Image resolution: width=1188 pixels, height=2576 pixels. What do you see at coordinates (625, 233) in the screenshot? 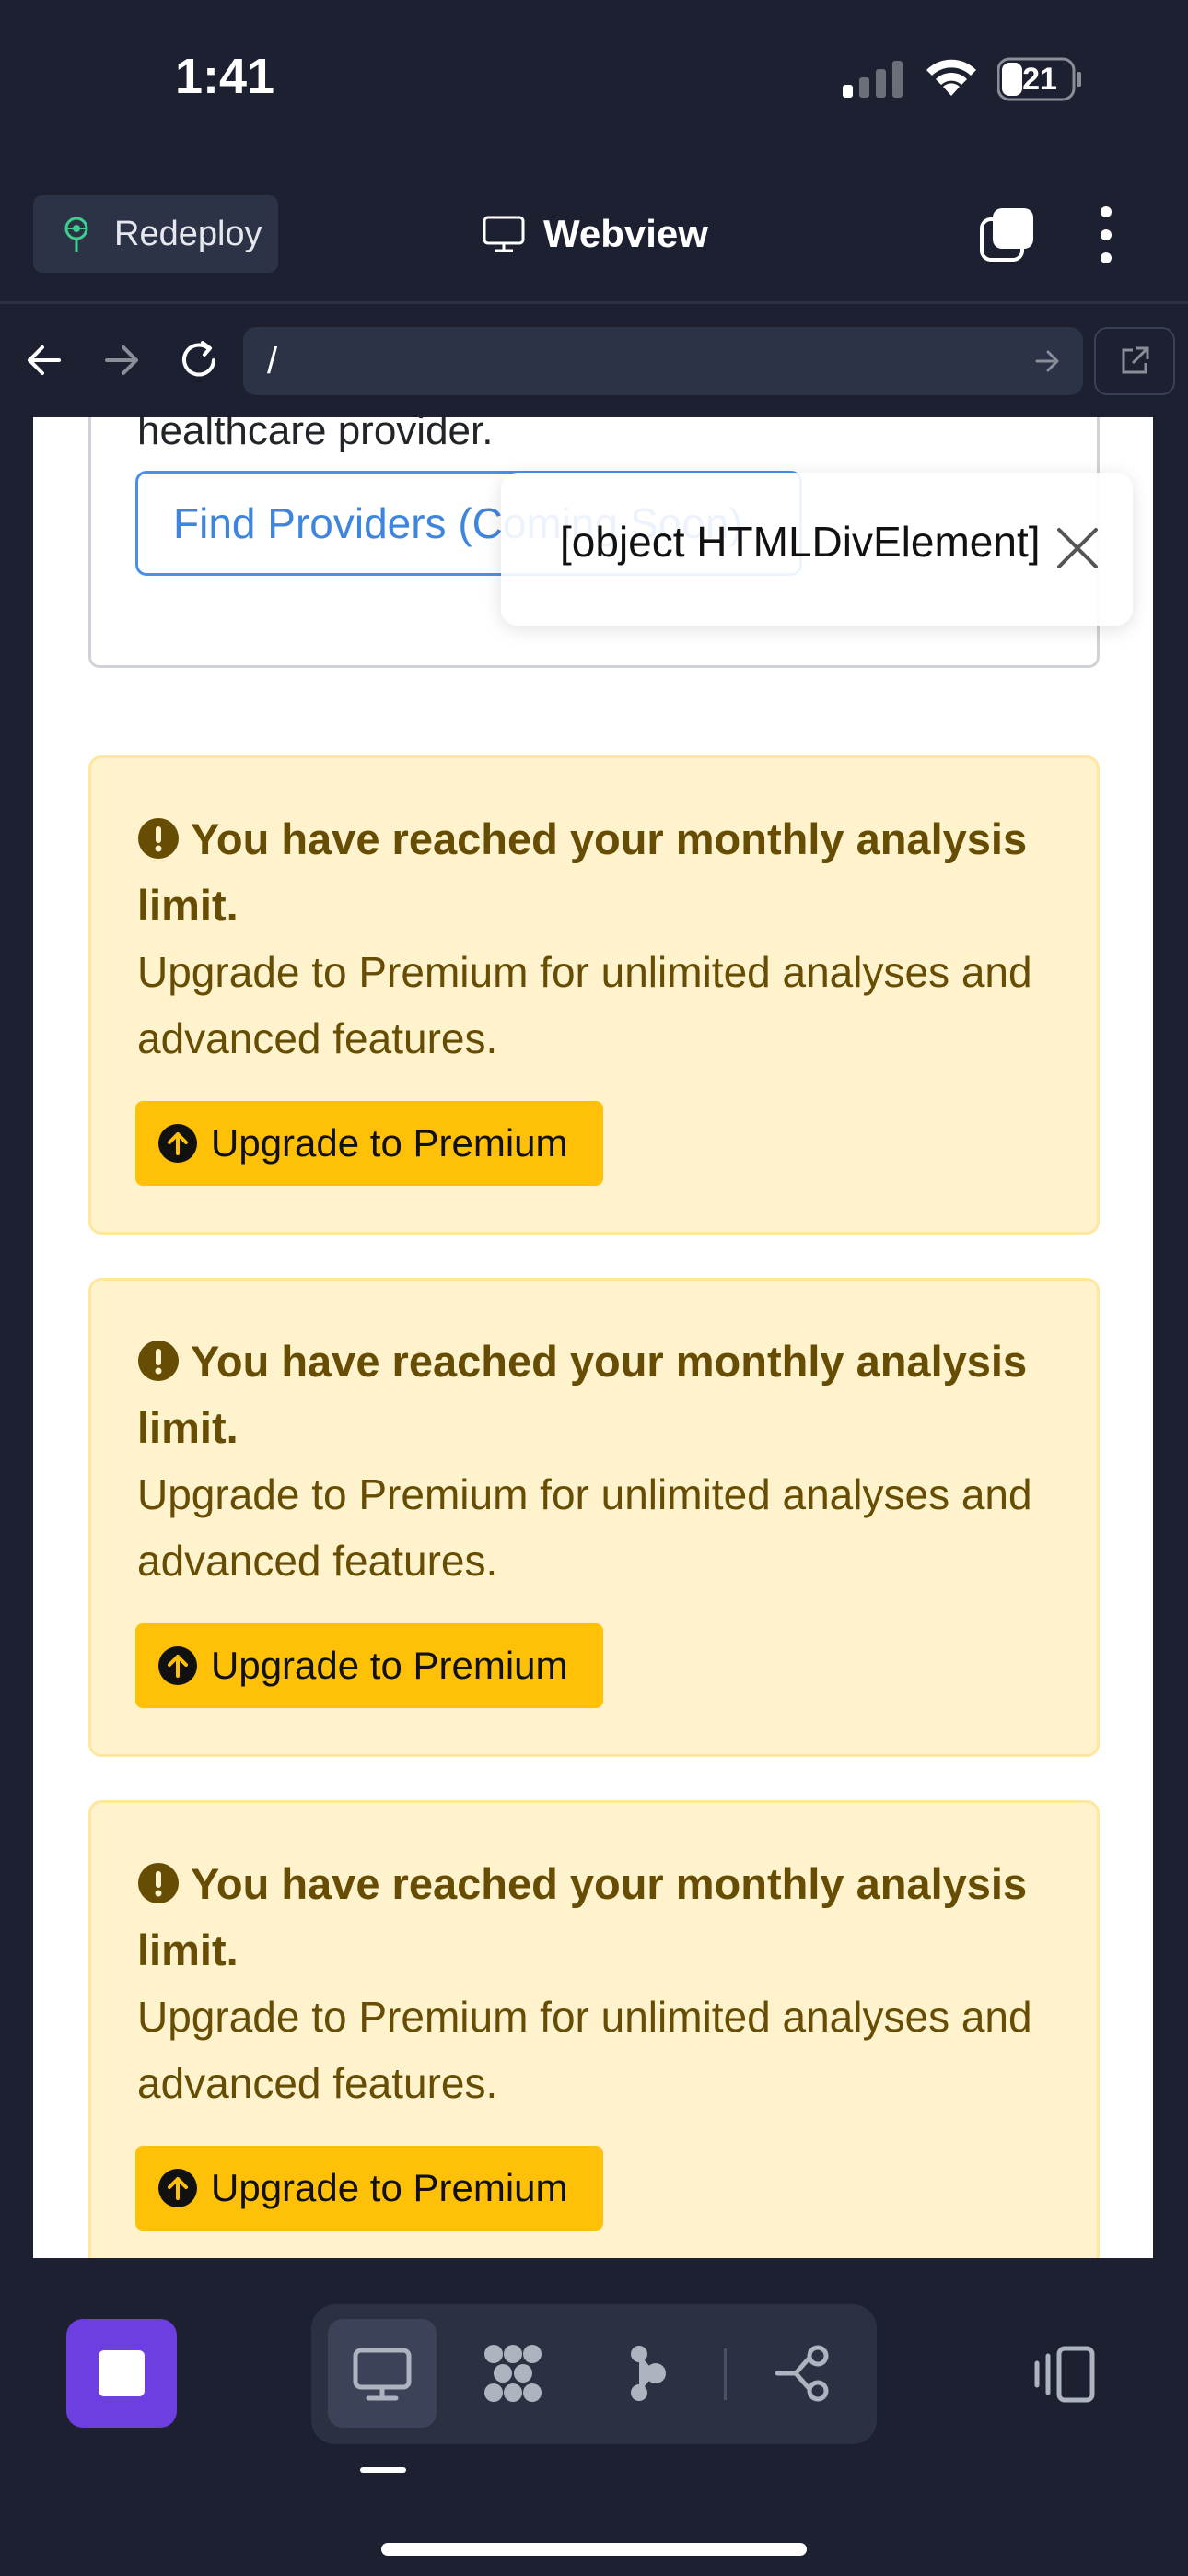
I see `webview-title-label: Webview` at bounding box center [625, 233].